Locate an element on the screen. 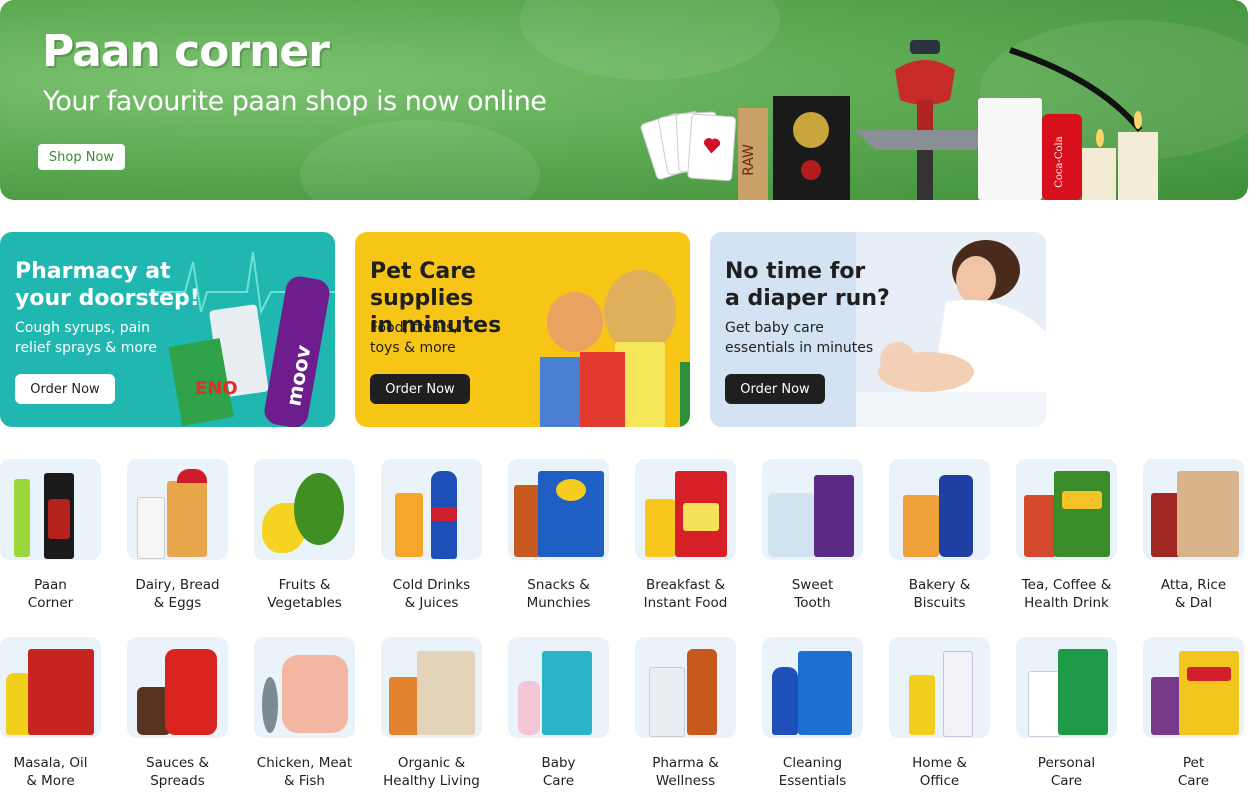 Image resolution: width=1249 pixels, height=803 pixels. promo-title: No time for a diaper run? is located at coordinates (807, 285).